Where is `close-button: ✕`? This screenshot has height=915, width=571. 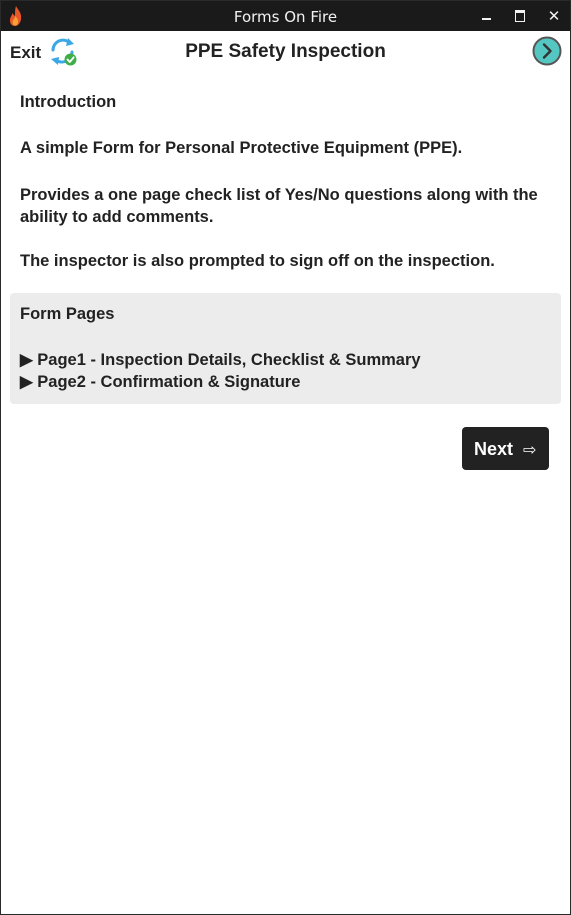
close-button: ✕ is located at coordinates (554, 16).